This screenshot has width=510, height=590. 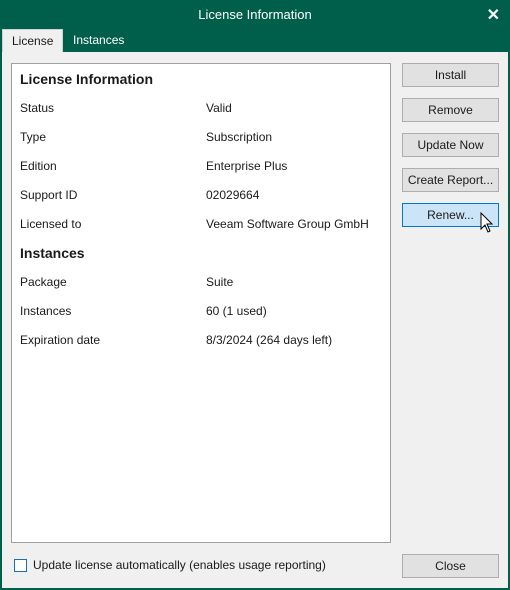 I want to click on edition-label: Edition, so click(x=38, y=166).